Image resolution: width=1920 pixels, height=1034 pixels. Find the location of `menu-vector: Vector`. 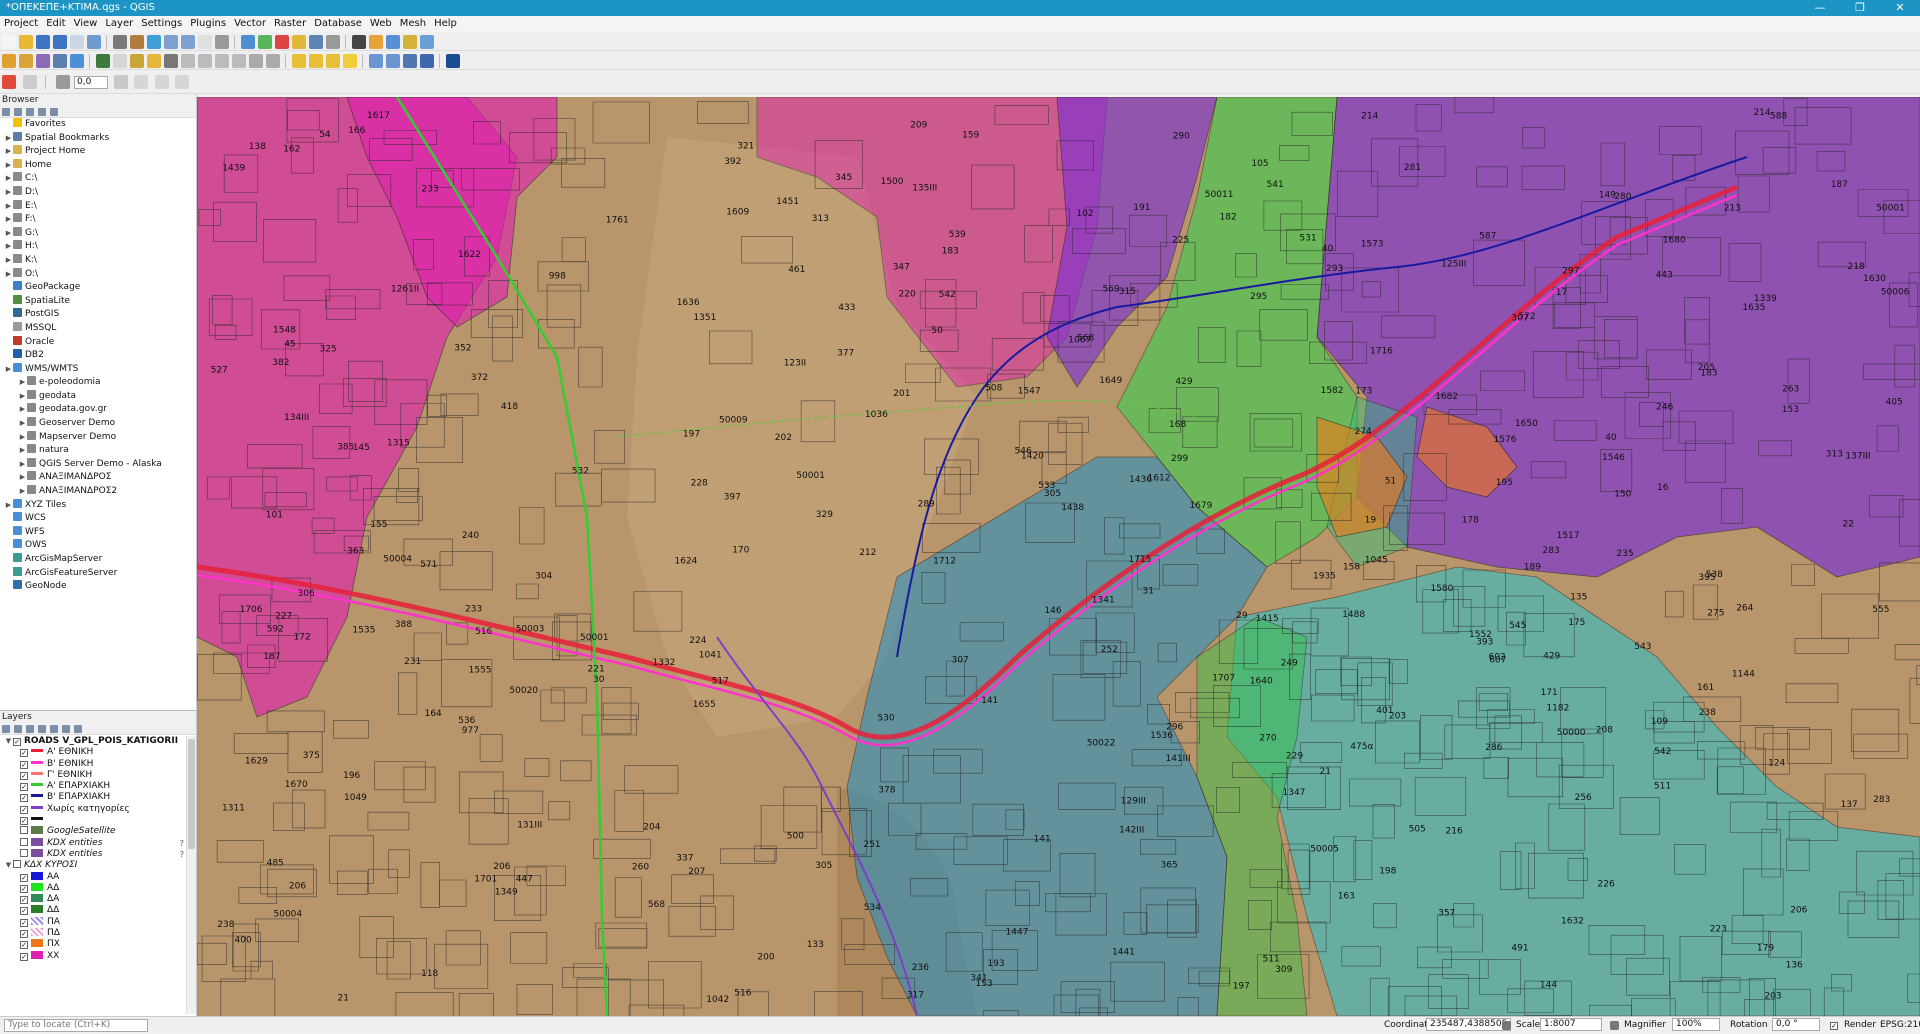

menu-vector: Vector is located at coordinates (250, 24).